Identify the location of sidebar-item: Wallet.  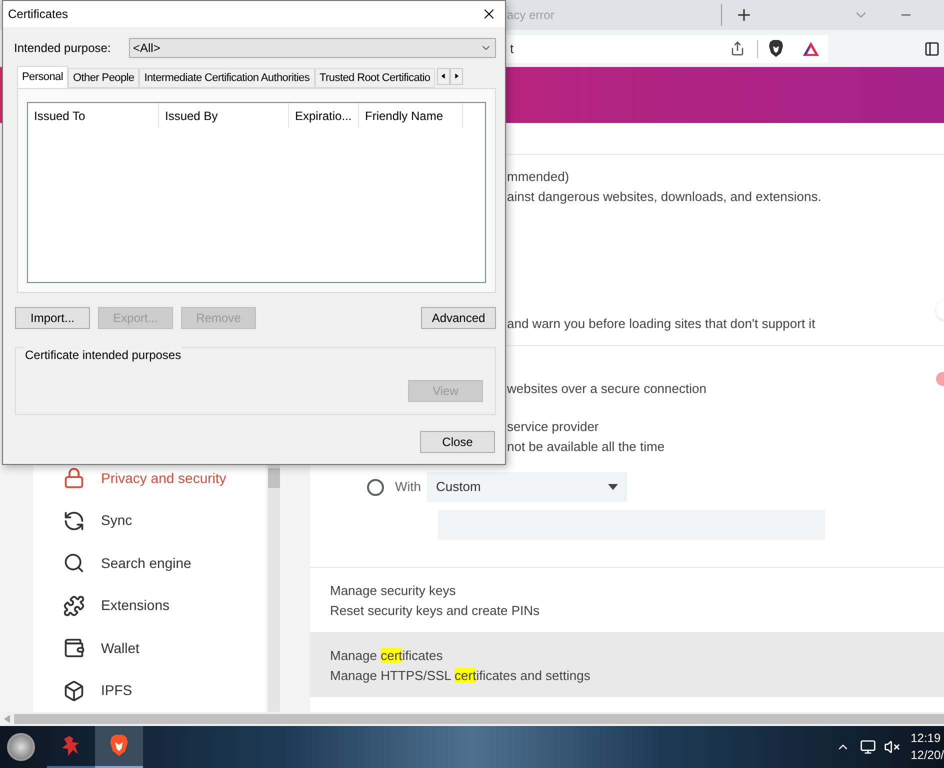
(149, 648).